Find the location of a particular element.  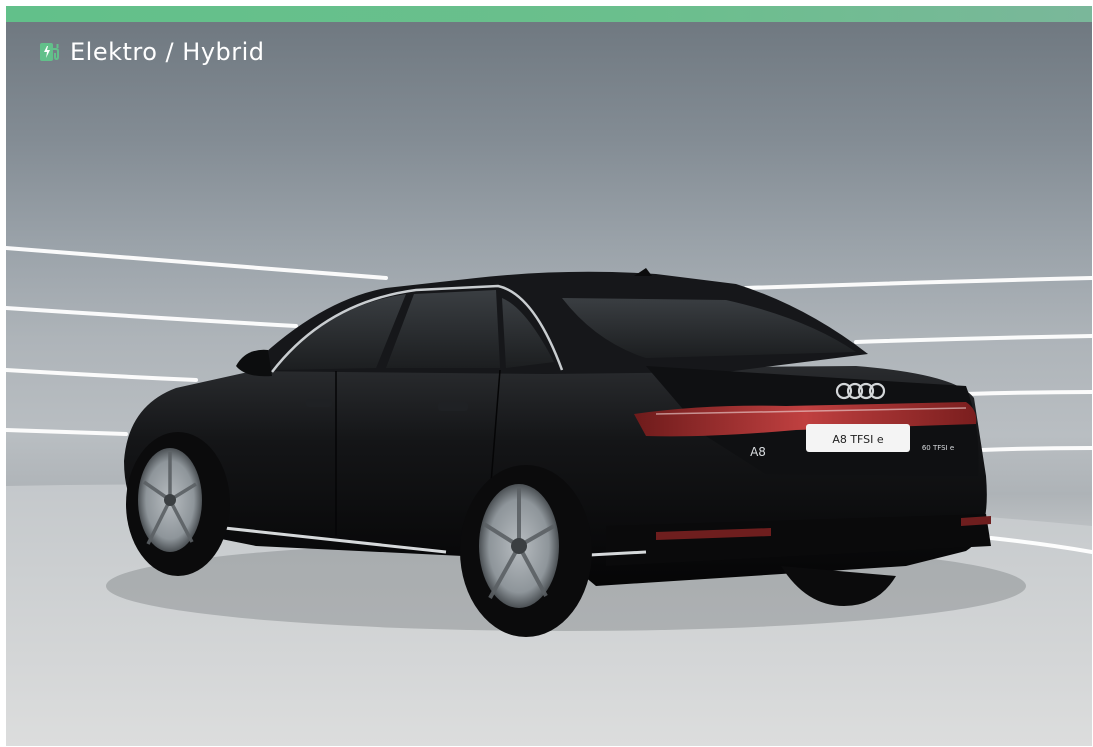

powertrain-label: Elektro / Hybrid is located at coordinates (167, 52).